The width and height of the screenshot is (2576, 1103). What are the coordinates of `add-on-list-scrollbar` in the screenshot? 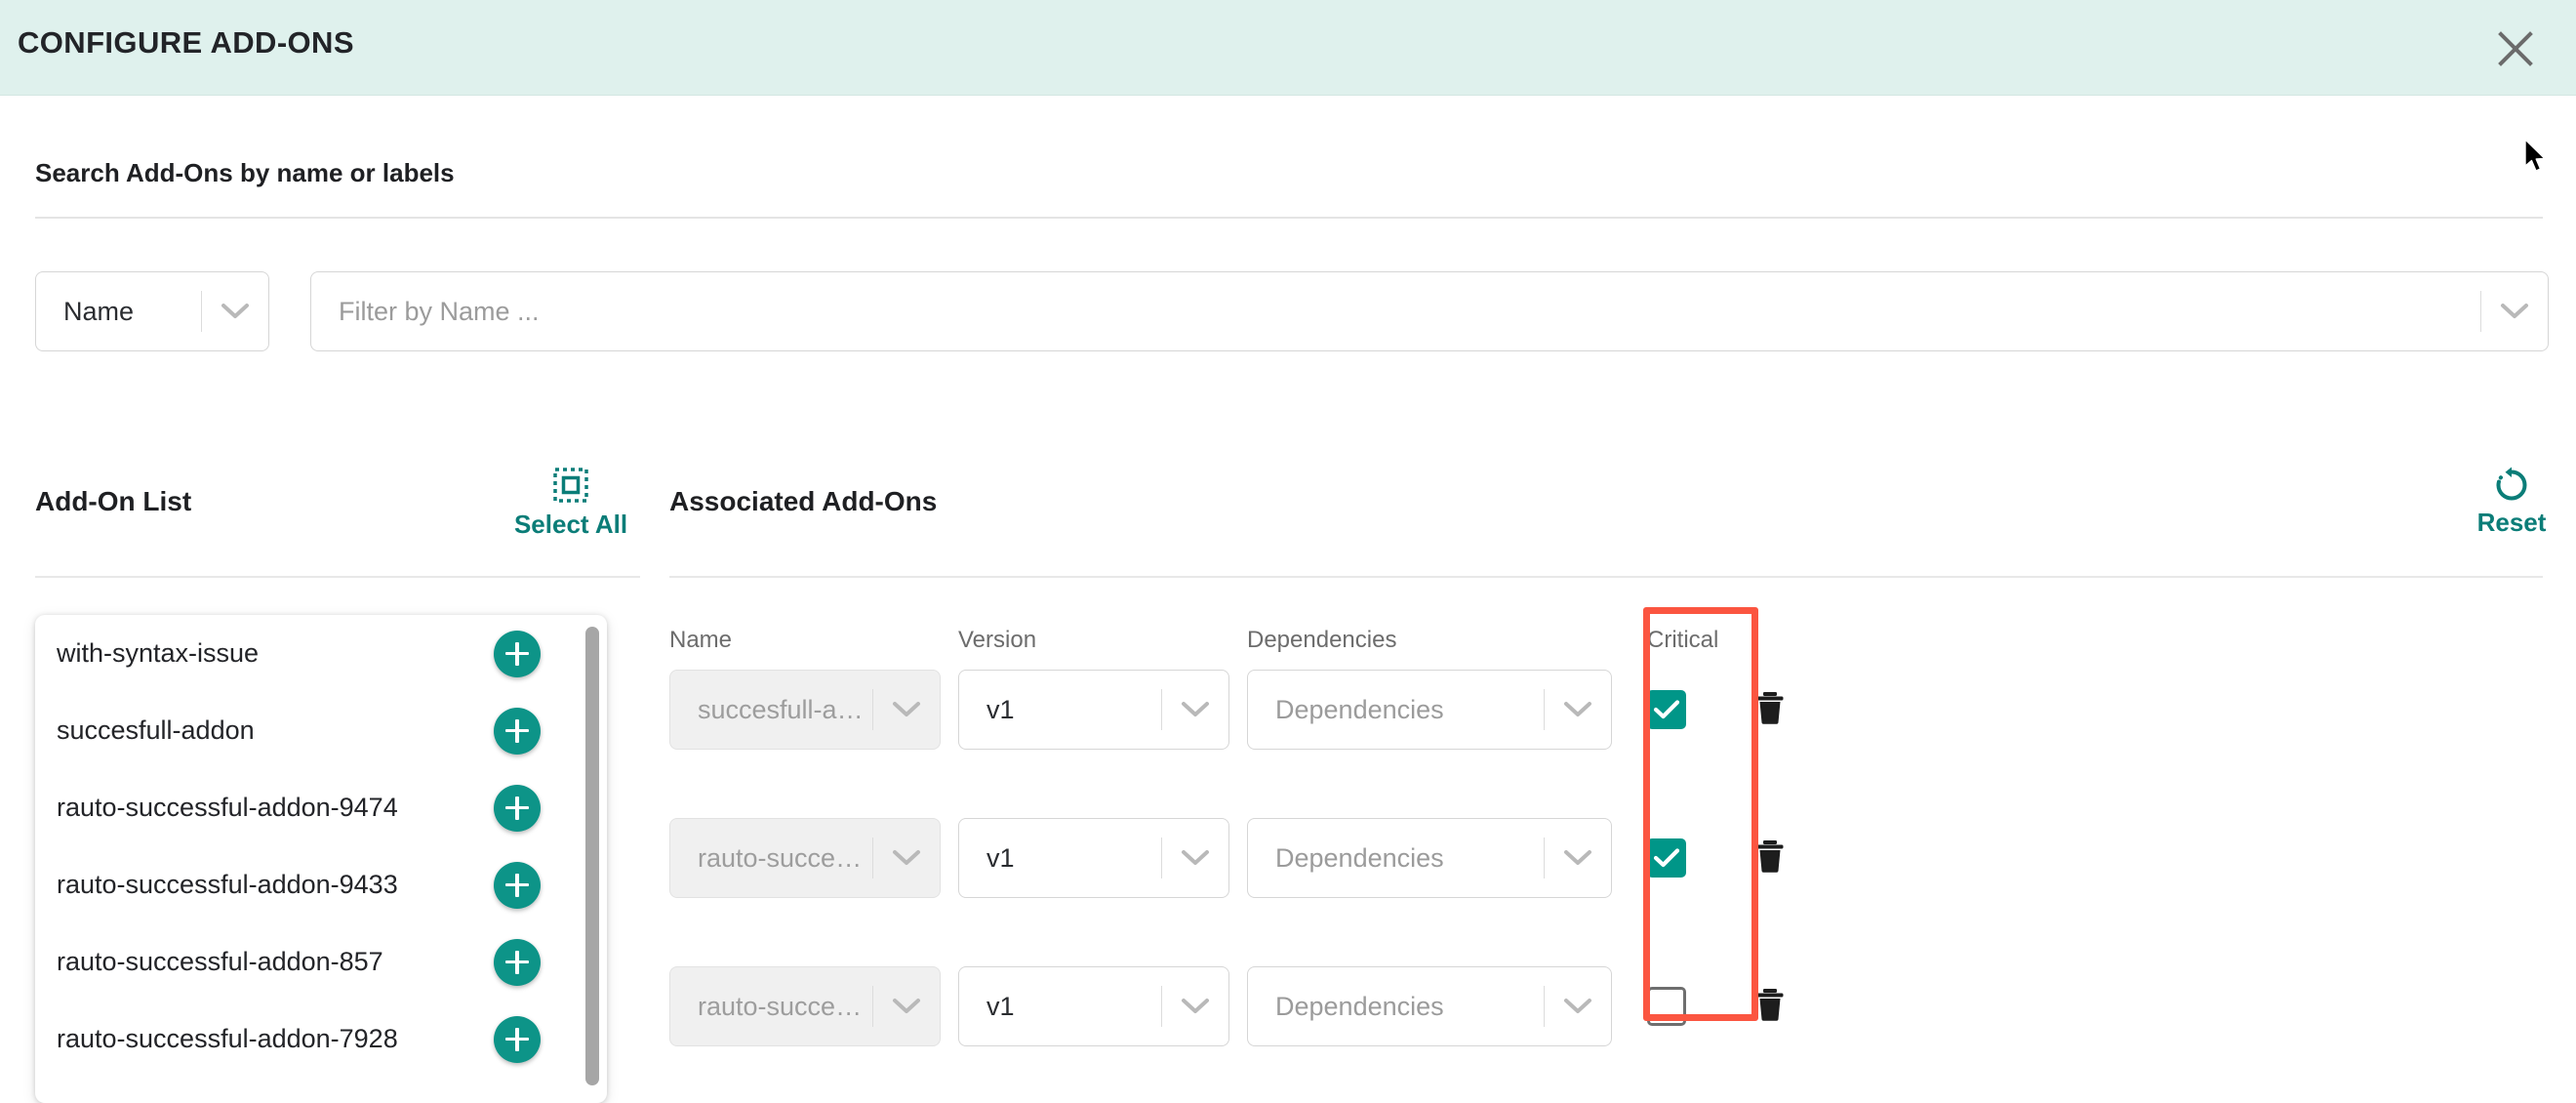 It's located at (592, 859).